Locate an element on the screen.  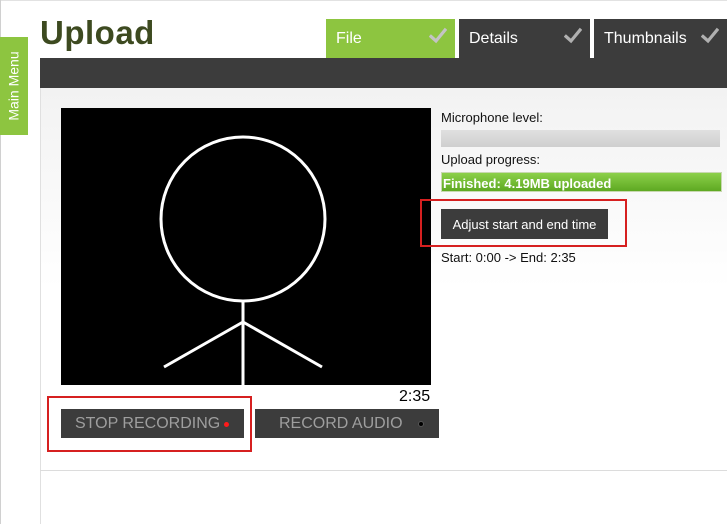
black-dot-icon is located at coordinates (421, 424).